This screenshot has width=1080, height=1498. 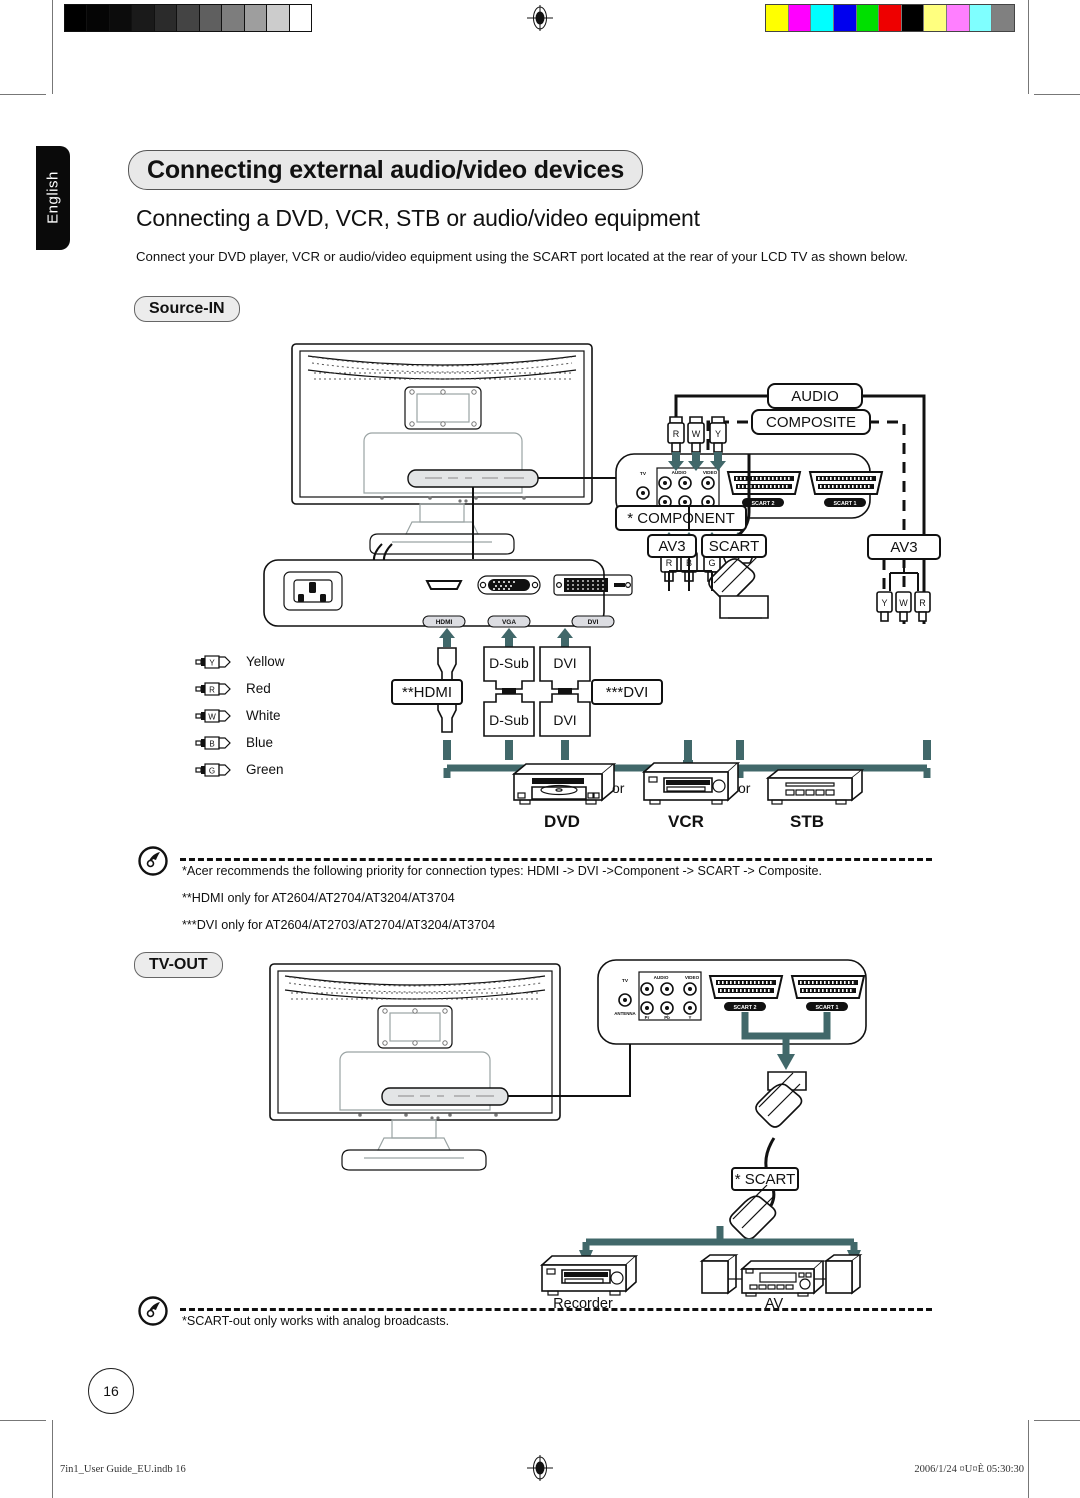 What do you see at coordinates (762, 504) in the screenshot?
I see `svg-text: SCART 2` at bounding box center [762, 504].